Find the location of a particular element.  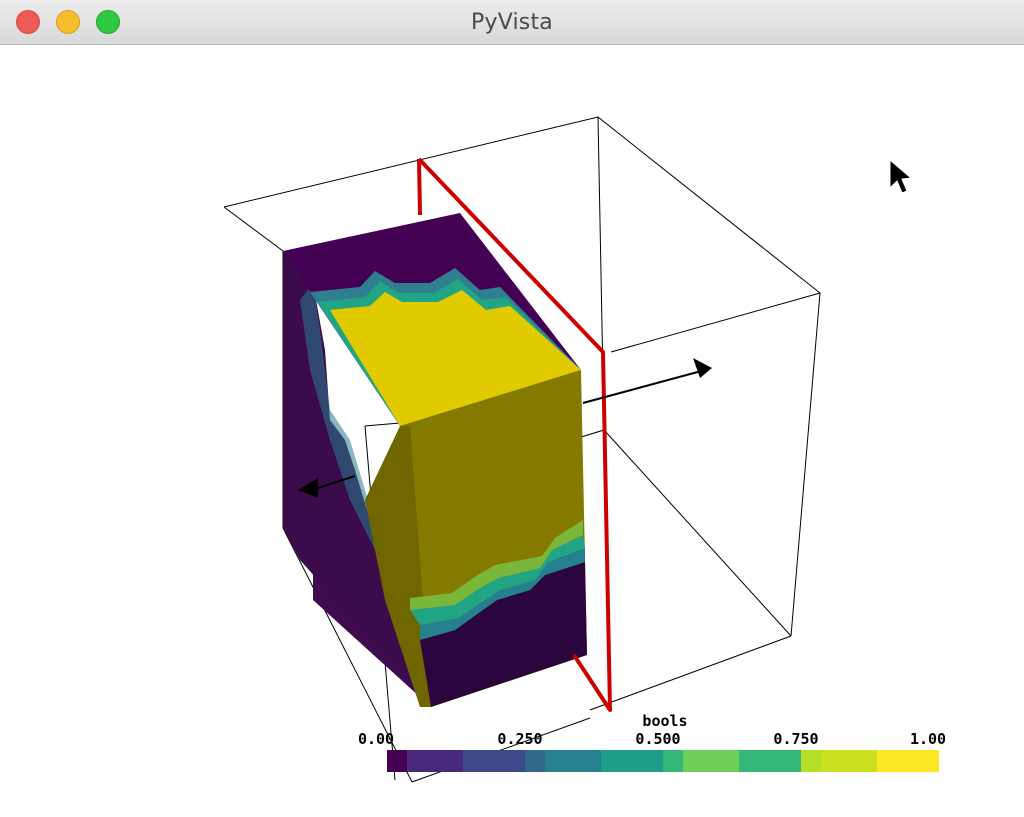

arrow-head-right-icon is located at coordinates (702, 368).